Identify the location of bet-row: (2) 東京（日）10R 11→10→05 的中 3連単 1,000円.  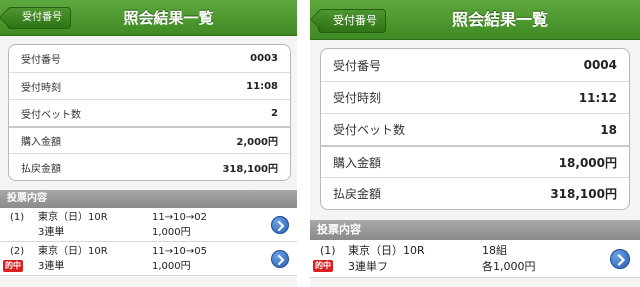
(148, 259).